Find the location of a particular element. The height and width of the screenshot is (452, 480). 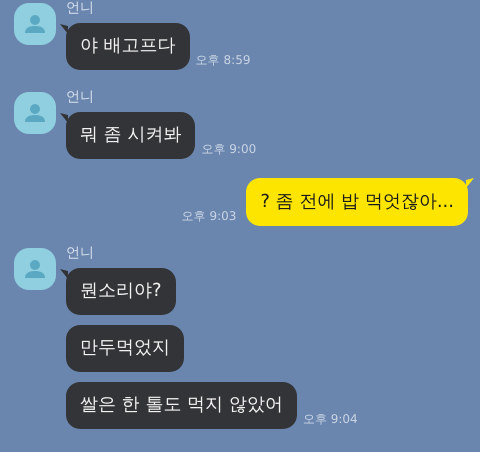

message-time: 오후 9:00 is located at coordinates (228, 149).